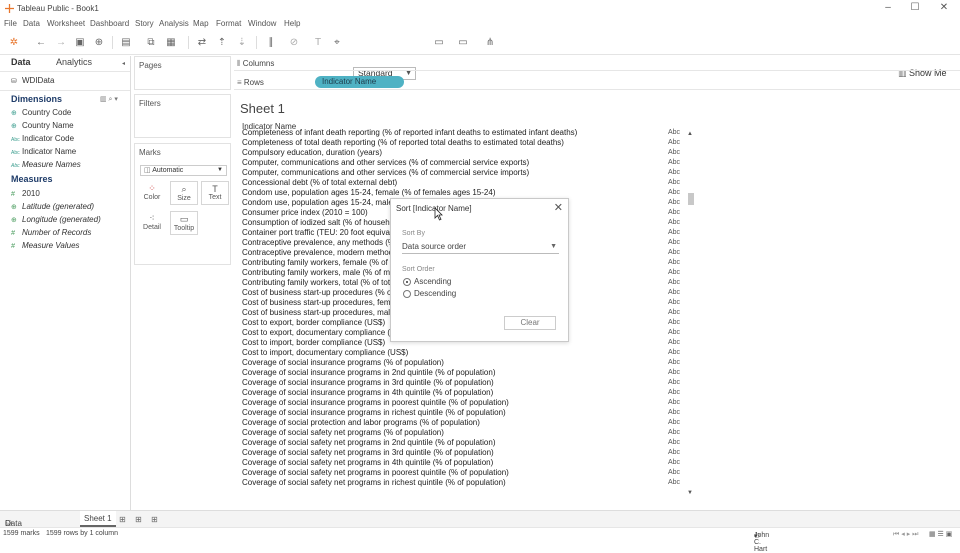 This screenshot has width=960, height=553. Describe the element at coordinates (429, 293) in the screenshot. I see `descending-radio: Descending` at that location.